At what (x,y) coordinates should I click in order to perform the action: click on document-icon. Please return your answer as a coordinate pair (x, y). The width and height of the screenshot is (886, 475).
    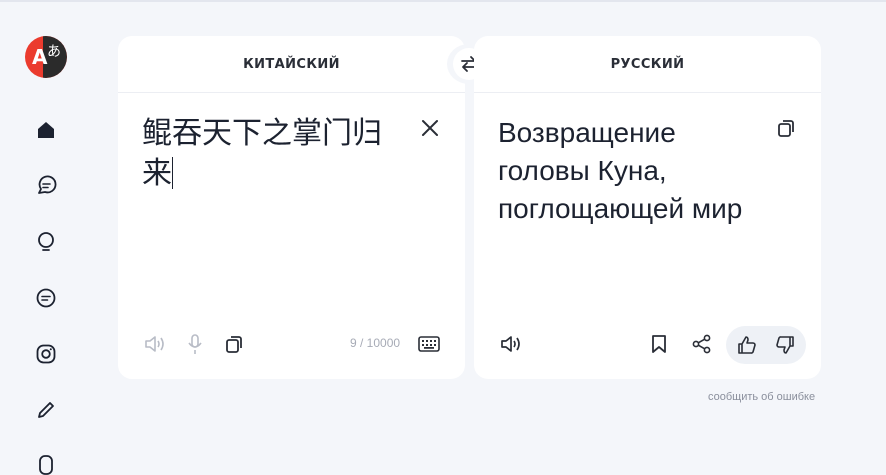
    Looking at the image, I should click on (46, 464).